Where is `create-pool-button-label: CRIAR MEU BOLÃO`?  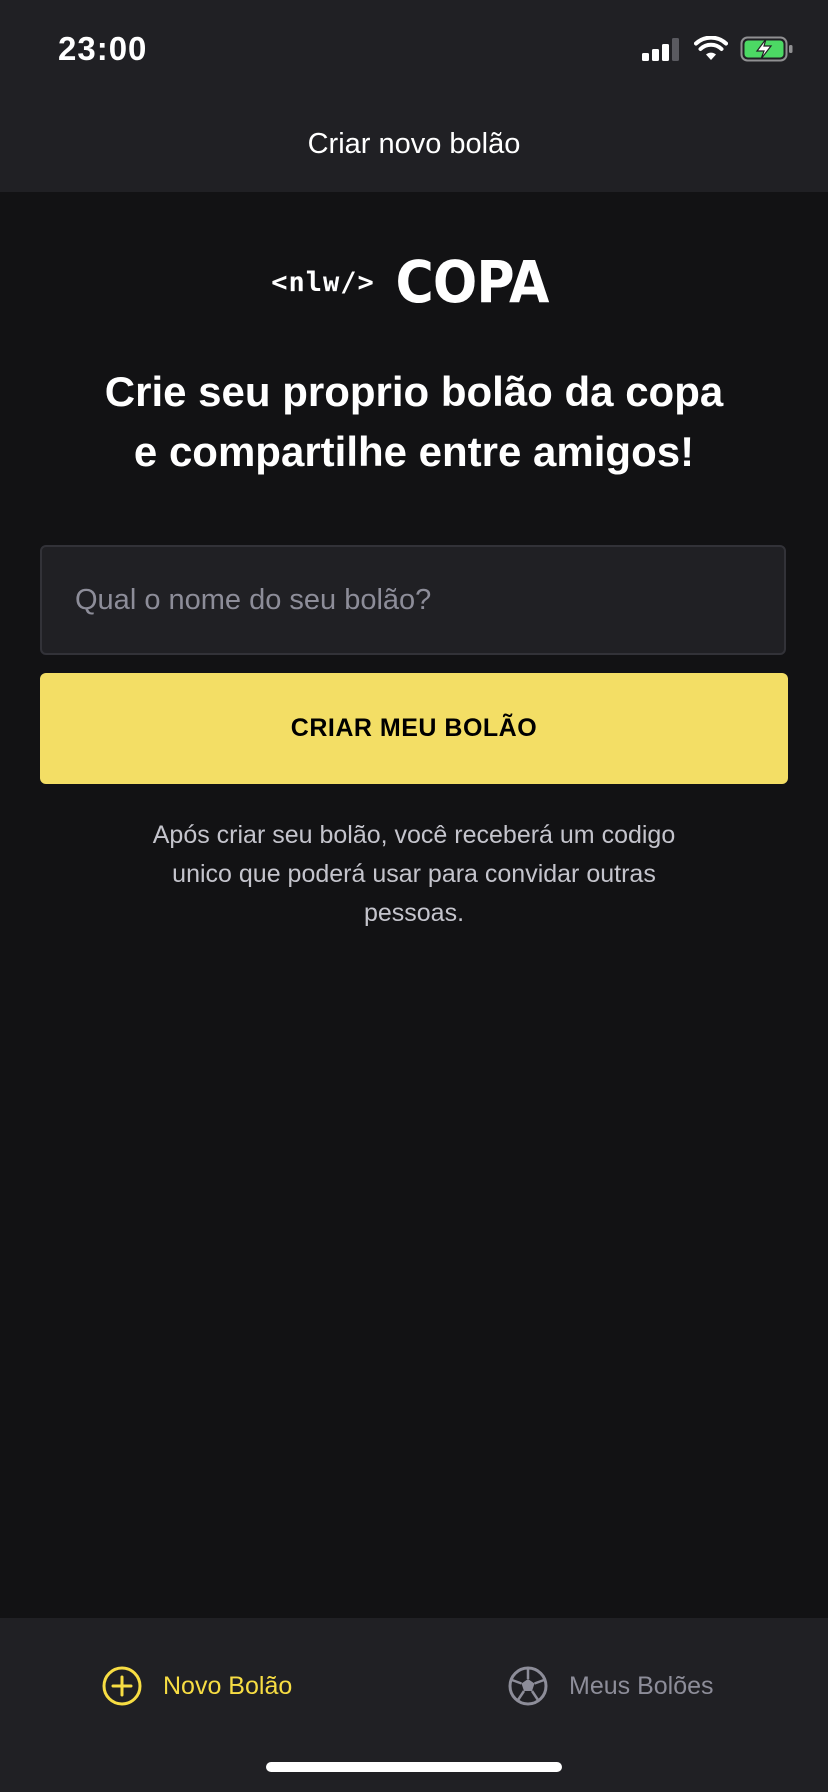 create-pool-button-label: CRIAR MEU BOLÃO is located at coordinates (414, 728).